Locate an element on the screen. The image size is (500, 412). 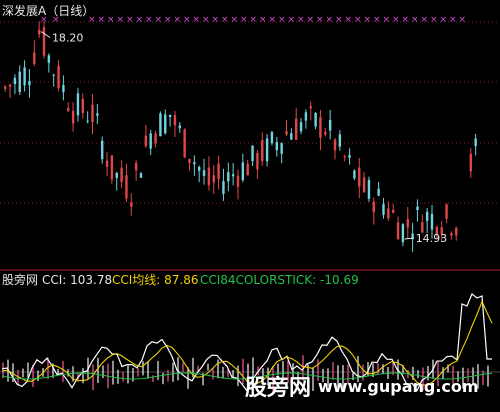
colorstick-value-label: CCI84COLORSTICK: -10.69 is located at coordinates (279, 280).